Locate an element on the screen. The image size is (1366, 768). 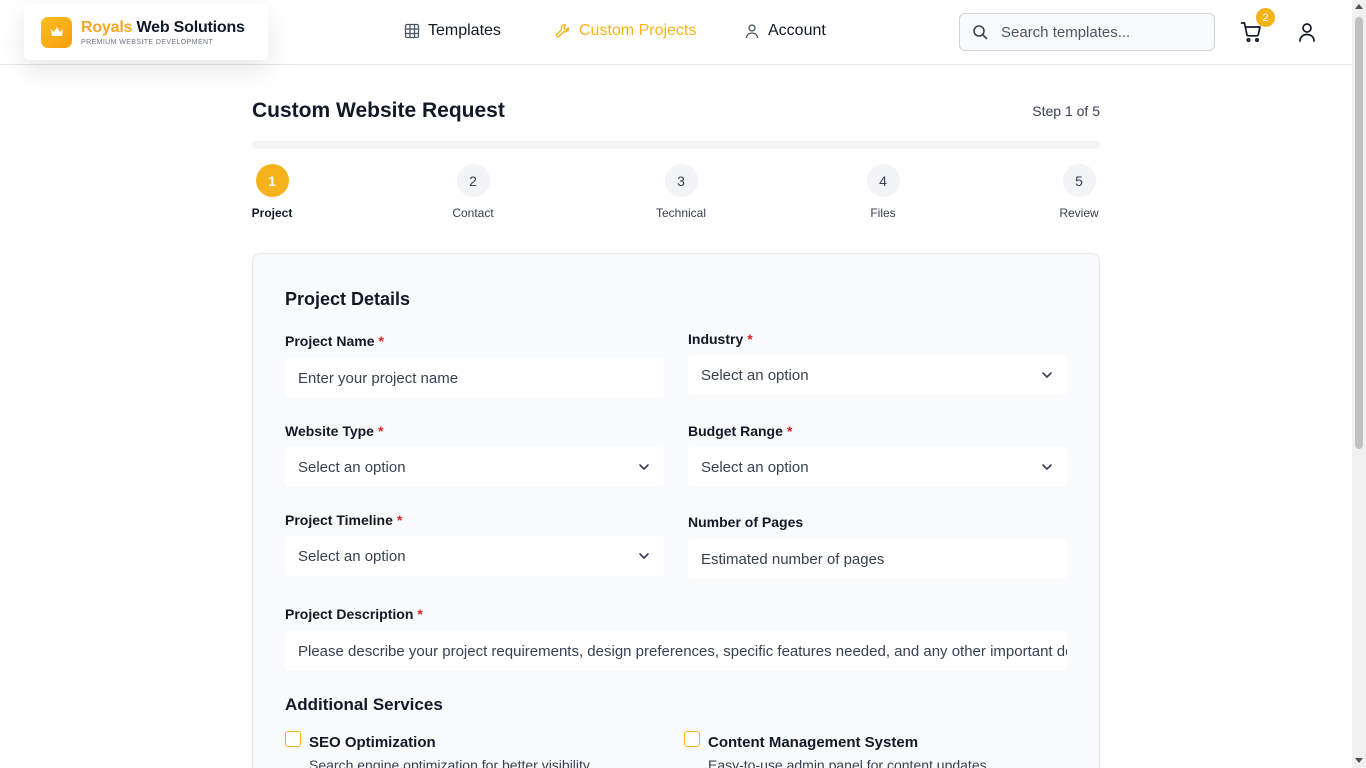
project-name-input is located at coordinates (481, 378).